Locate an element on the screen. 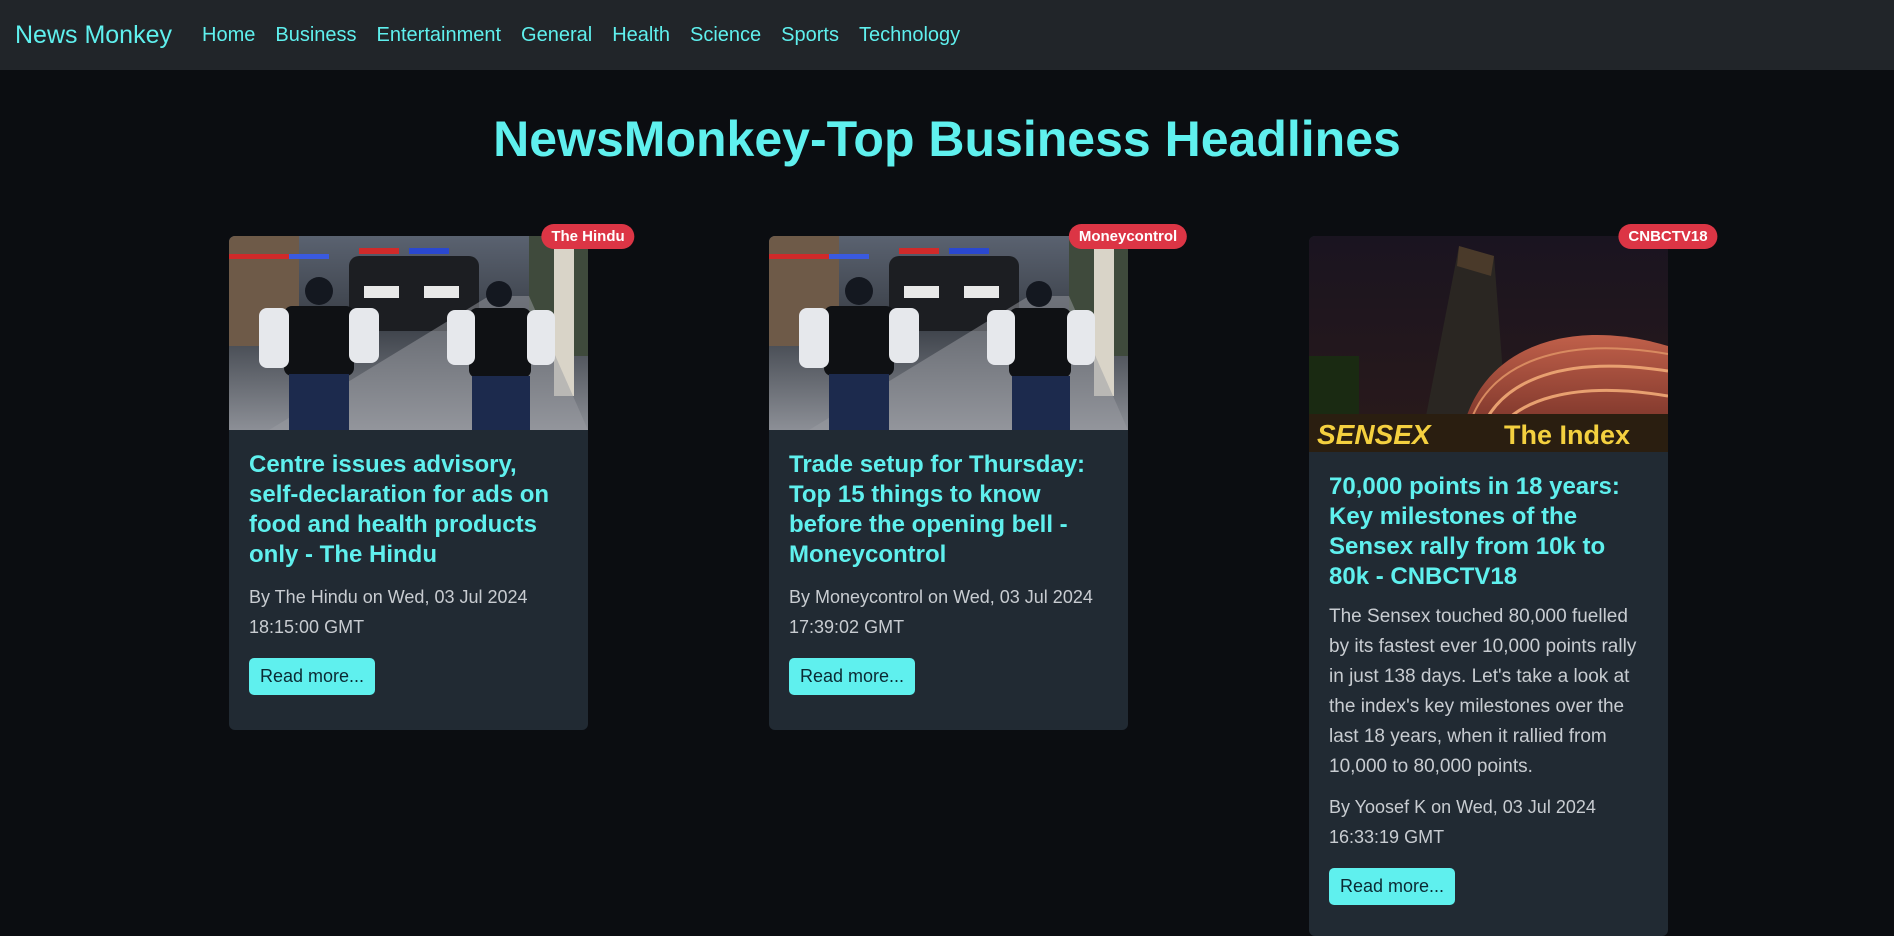 The width and height of the screenshot is (1894, 936). page-title: NewsMonkey-Top Business Headlines is located at coordinates (947, 139).